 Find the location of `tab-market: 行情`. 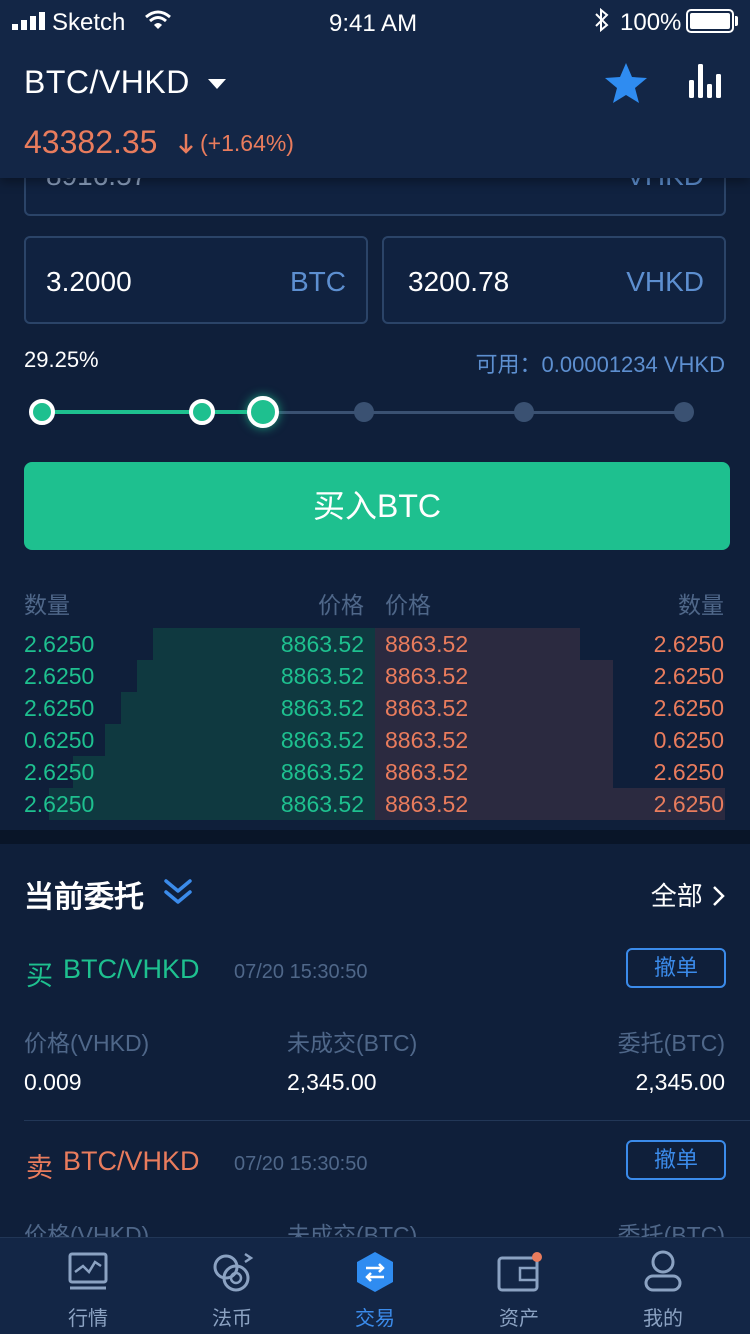

tab-market: 行情 is located at coordinates (88, 1286).